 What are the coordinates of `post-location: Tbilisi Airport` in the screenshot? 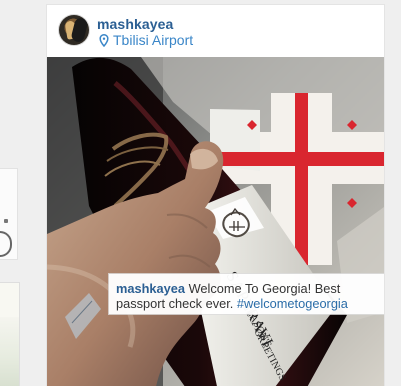 It's located at (145, 40).